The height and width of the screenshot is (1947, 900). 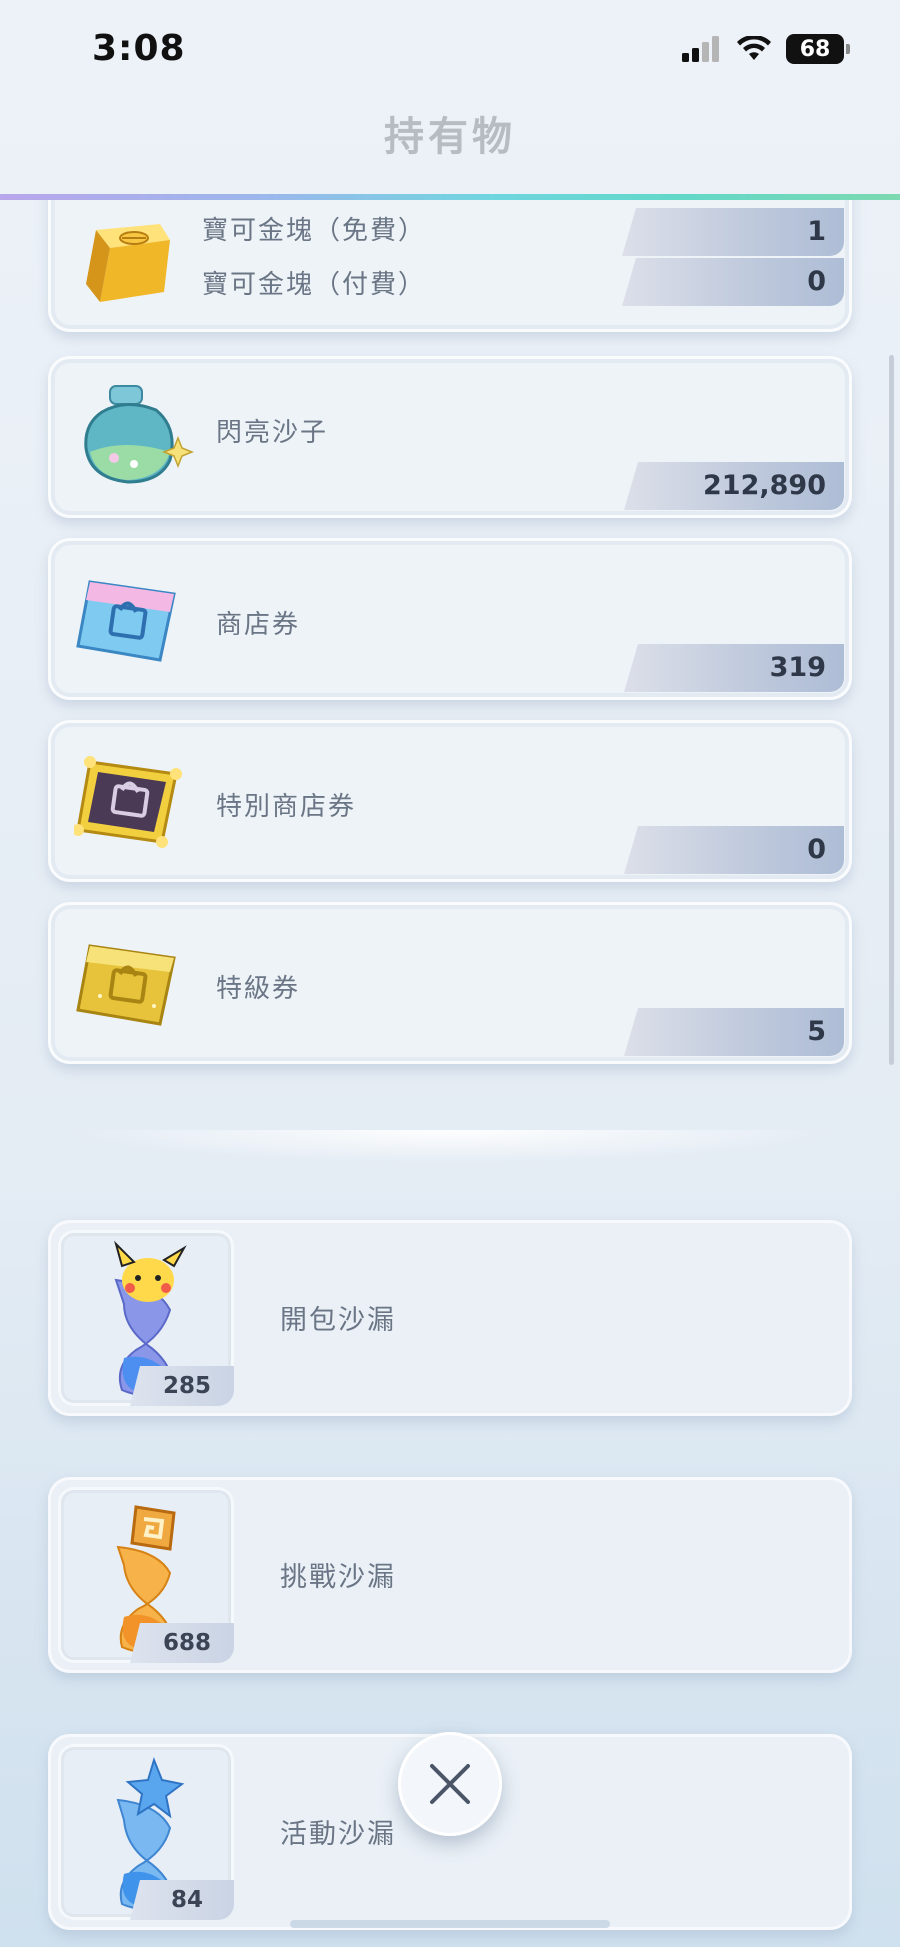 I want to click on hourglass-label: 活動沙漏, so click(x=338, y=1834).